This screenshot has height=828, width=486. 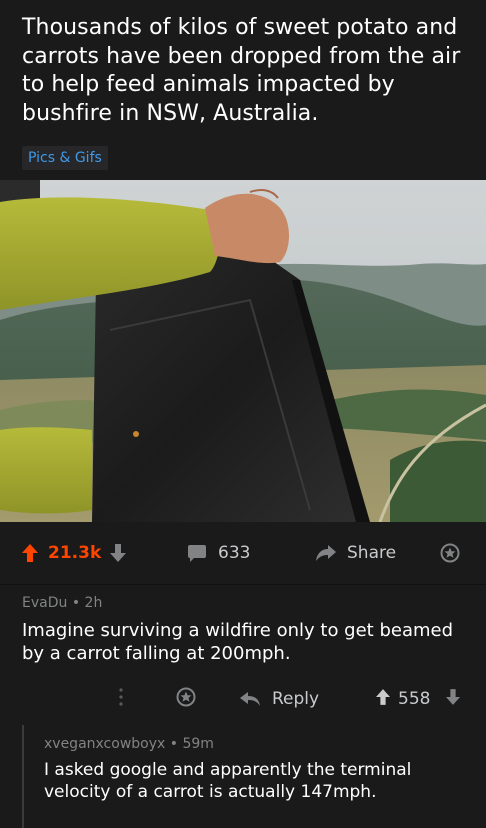 I want to click on upvote-button, so click(x=30, y=553).